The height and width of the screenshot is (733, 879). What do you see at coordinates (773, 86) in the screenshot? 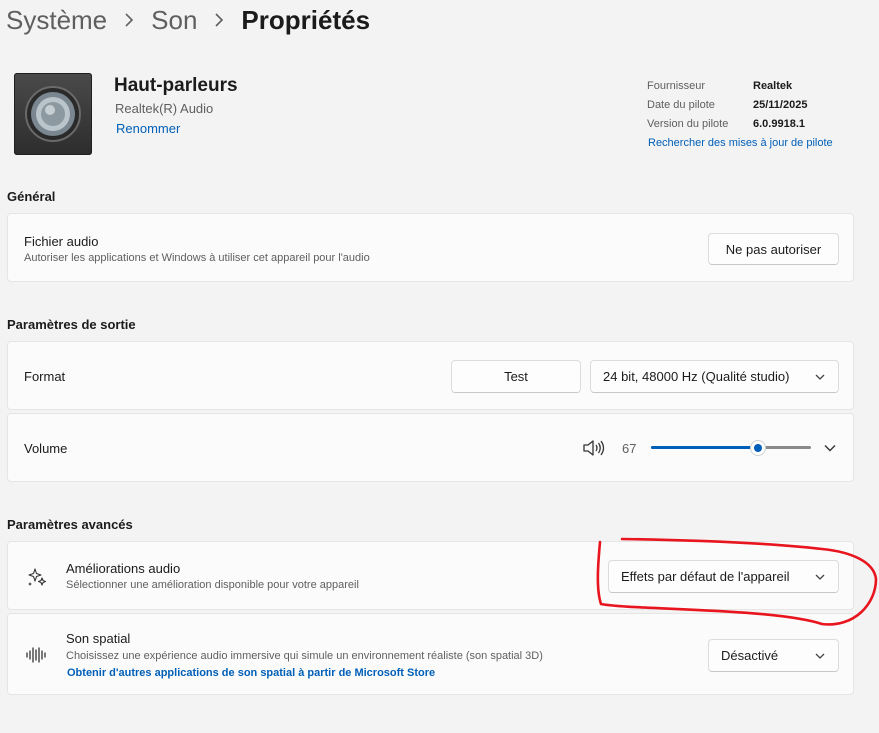
I see `driver-provider-value: Realtek` at bounding box center [773, 86].